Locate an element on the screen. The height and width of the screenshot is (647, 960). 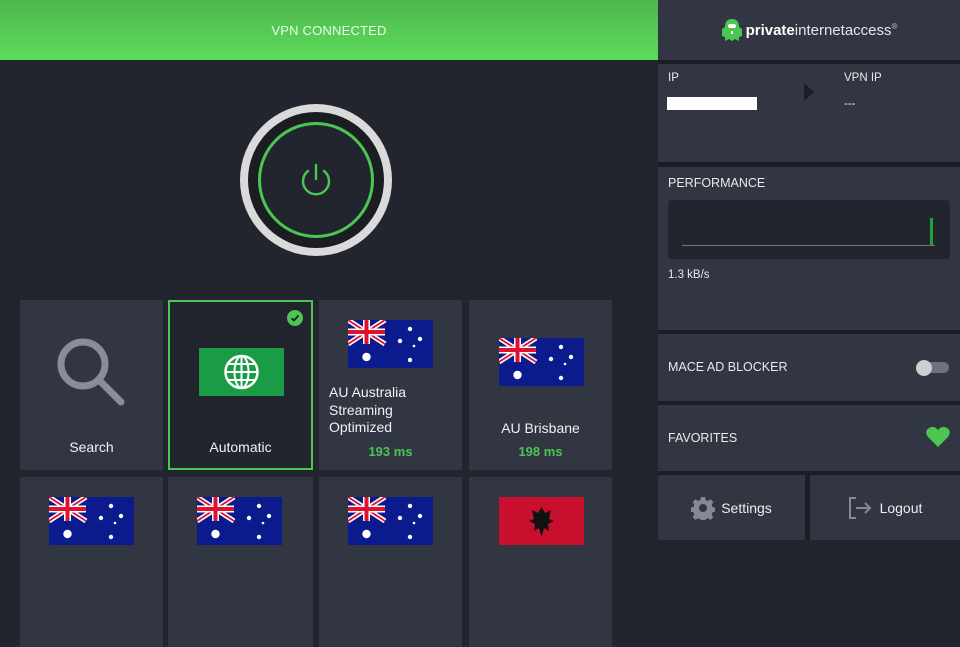
search-icon is located at coordinates (91, 372).